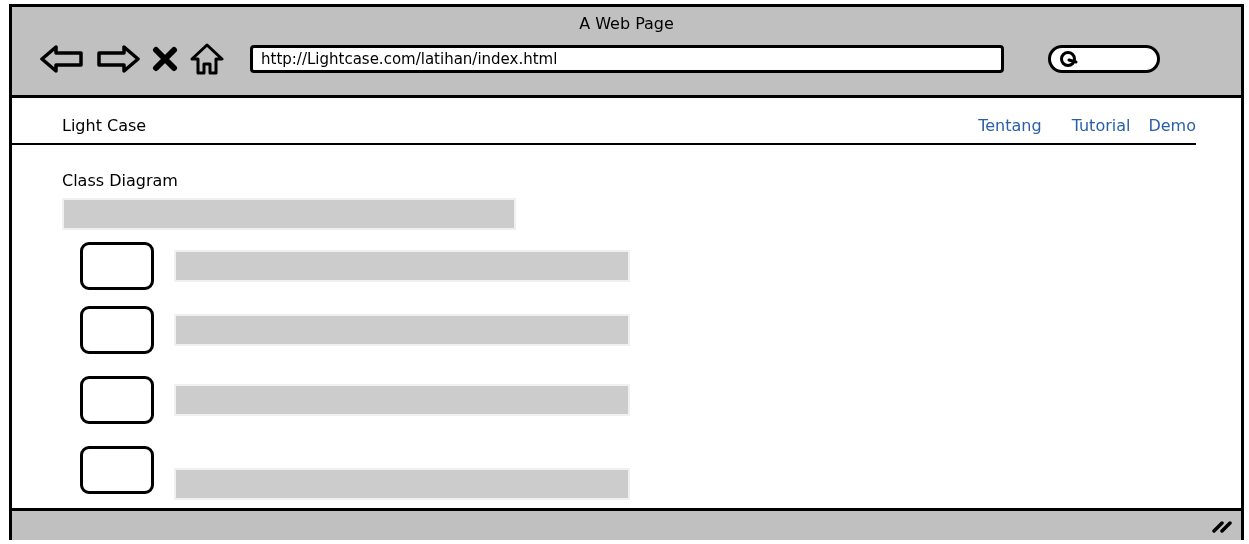 The height and width of the screenshot is (544, 1249). Describe the element at coordinates (1222, 525) in the screenshot. I see `resize-grip-icon` at that location.